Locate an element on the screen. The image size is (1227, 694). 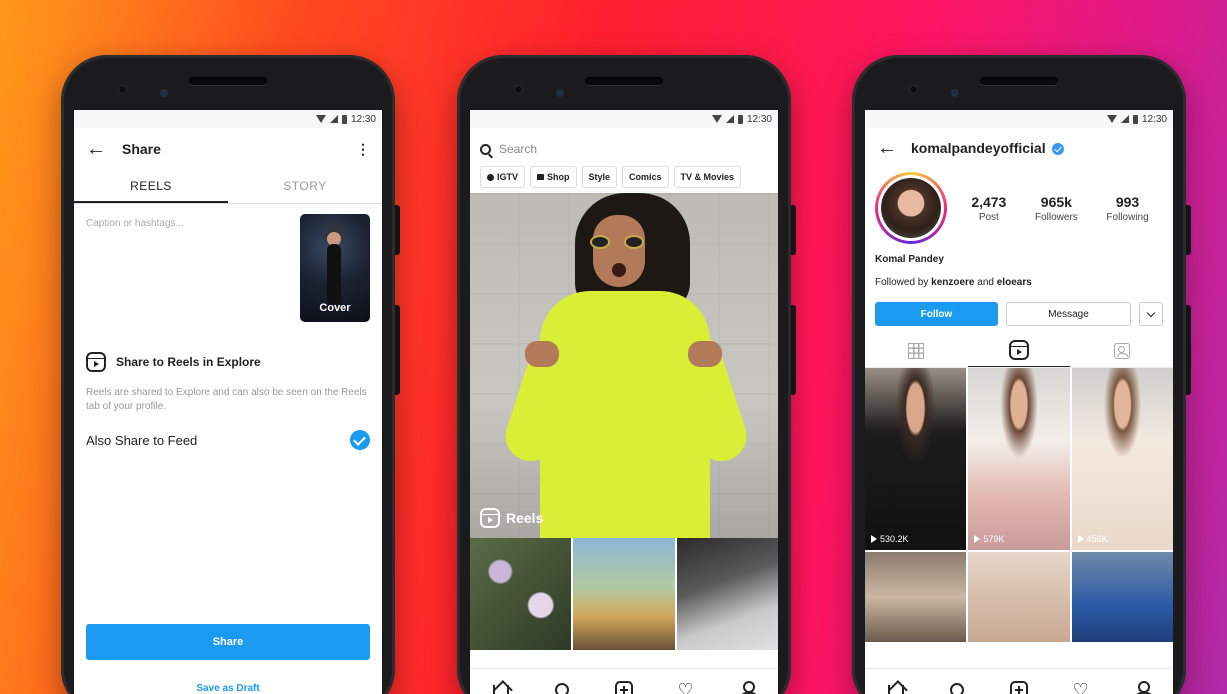
share-button: Share is located at coordinates (228, 642).